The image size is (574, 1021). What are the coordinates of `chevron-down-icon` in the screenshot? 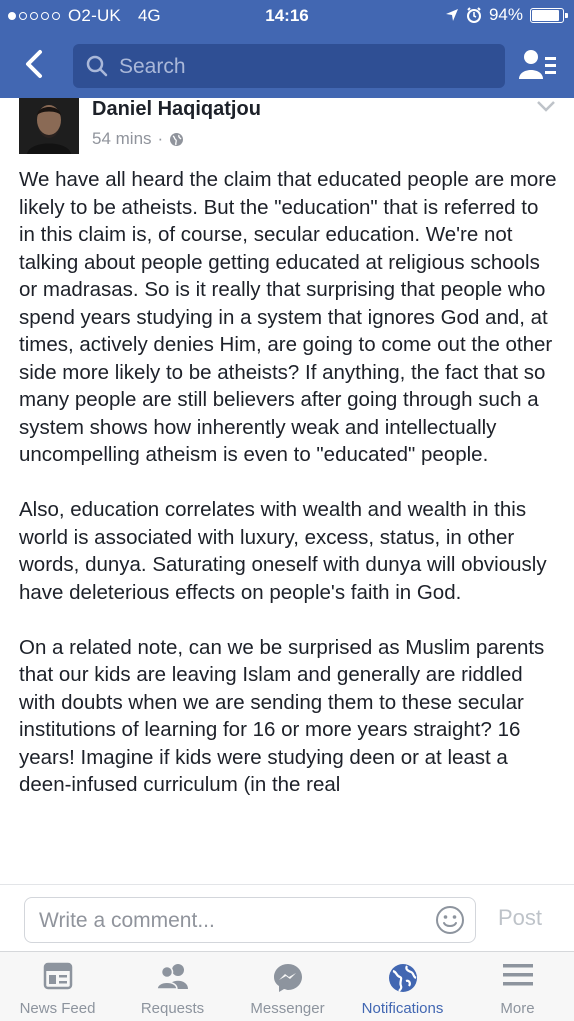 It's located at (546, 106).